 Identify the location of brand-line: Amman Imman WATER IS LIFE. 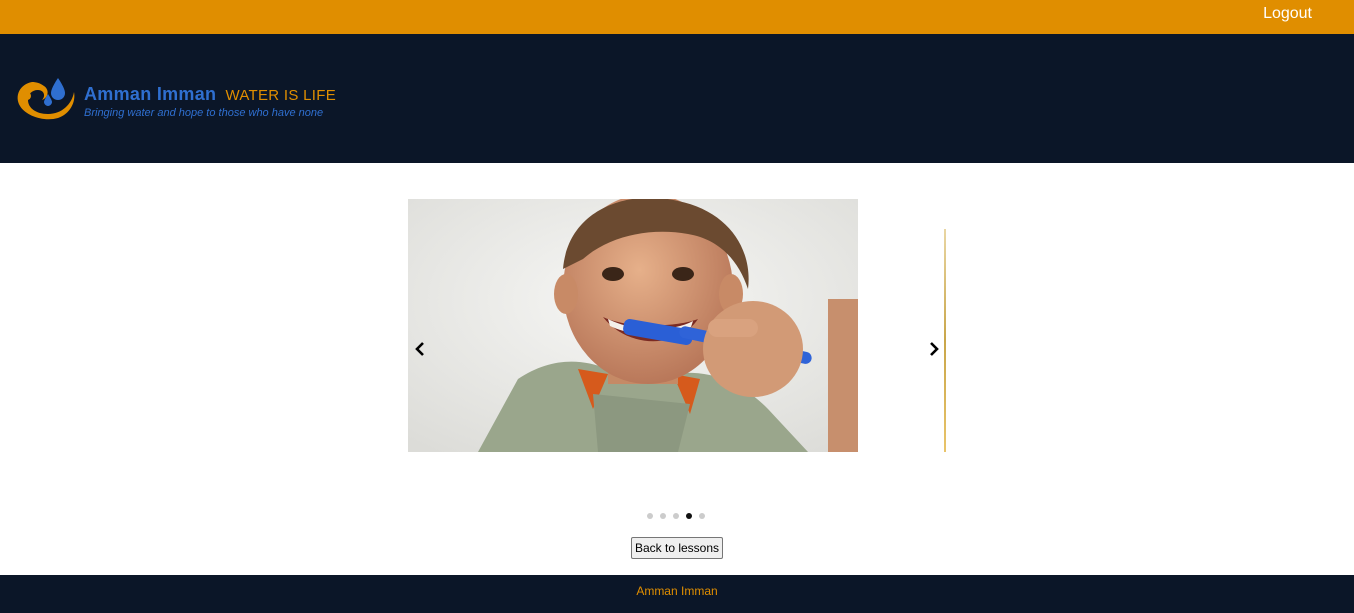
(210, 94).